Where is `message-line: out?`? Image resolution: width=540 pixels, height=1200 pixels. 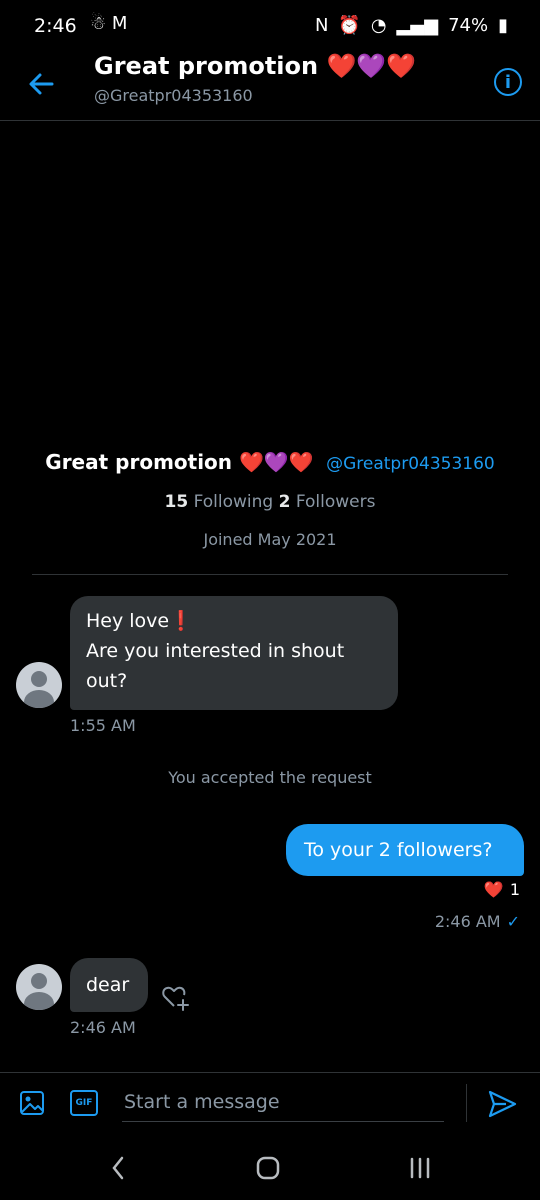
message-line: out? is located at coordinates (107, 681).